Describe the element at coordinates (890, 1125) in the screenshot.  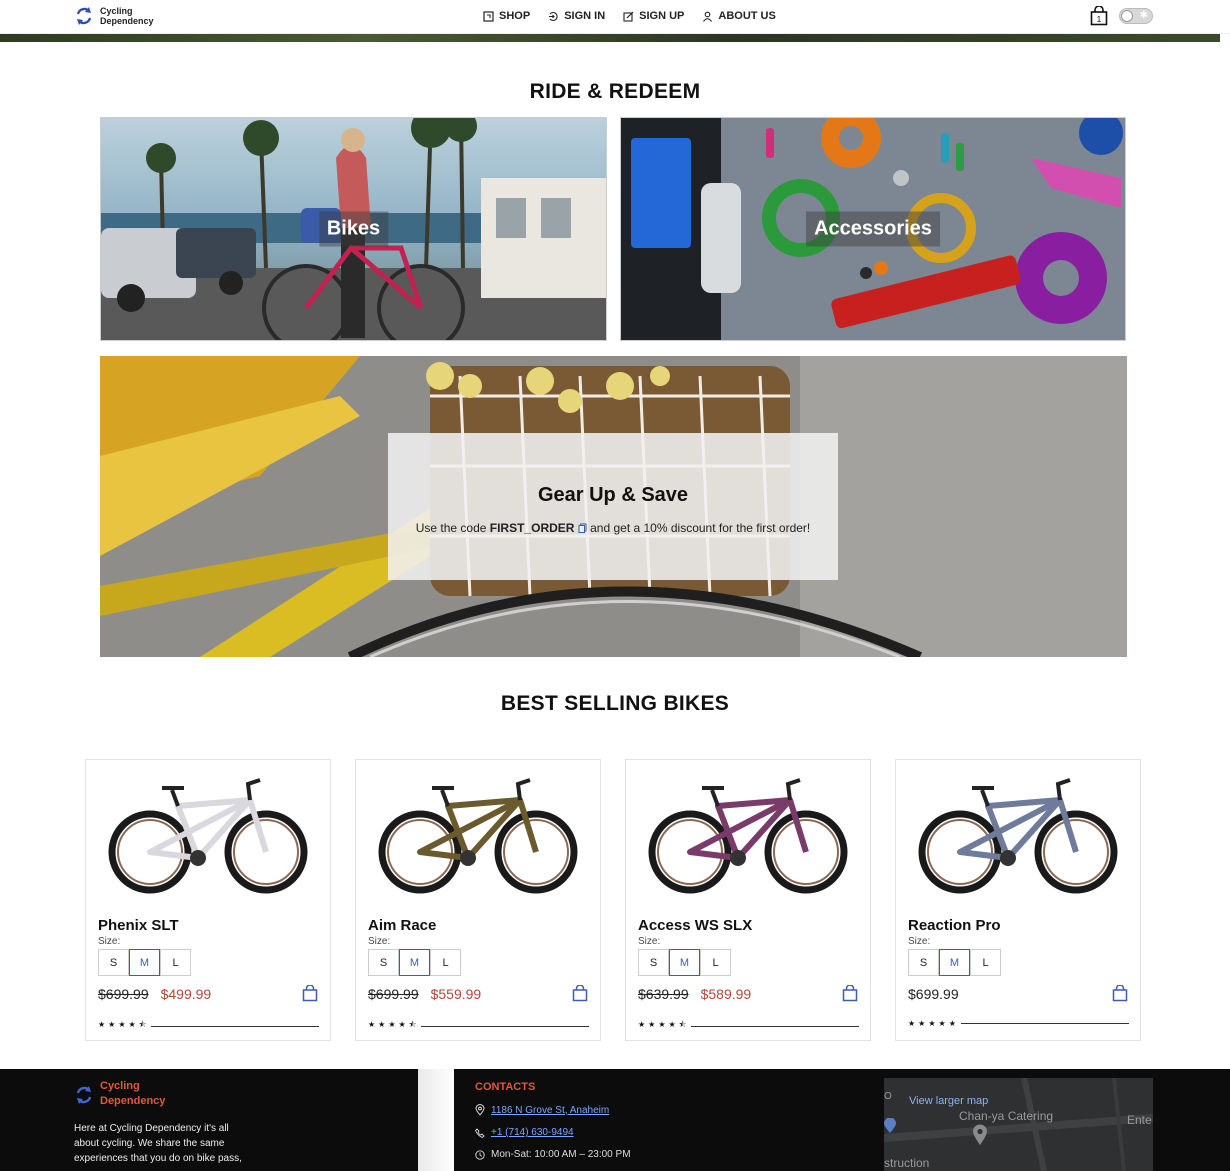
I see `map-pin-blue-icon` at that location.